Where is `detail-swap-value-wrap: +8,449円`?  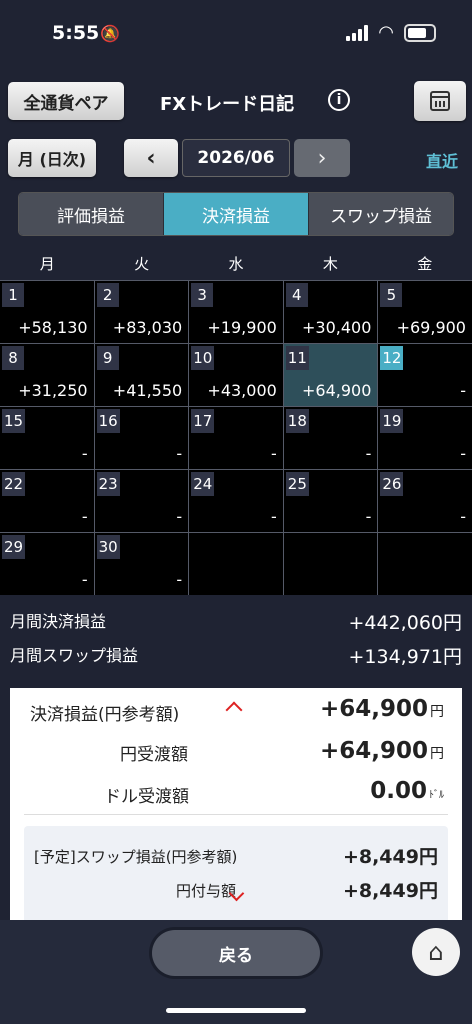 detail-swap-value-wrap: +8,449円 is located at coordinates (390, 855).